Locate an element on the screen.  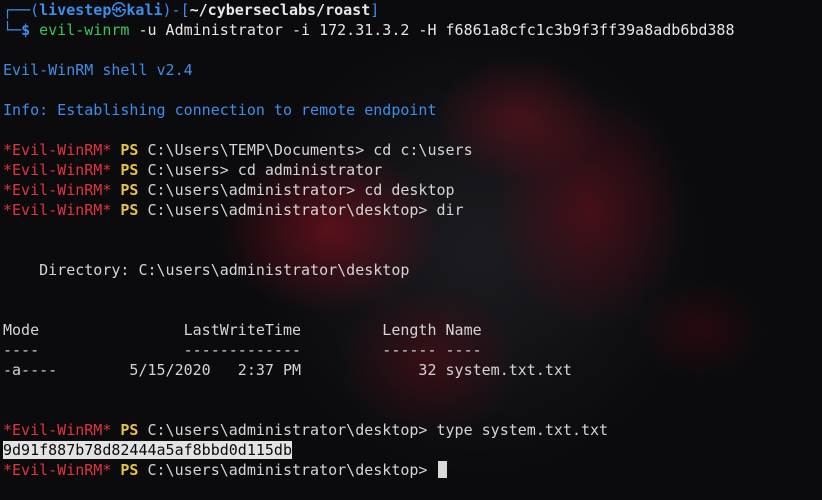
ps-command: cd c:\users is located at coordinates (418, 150).